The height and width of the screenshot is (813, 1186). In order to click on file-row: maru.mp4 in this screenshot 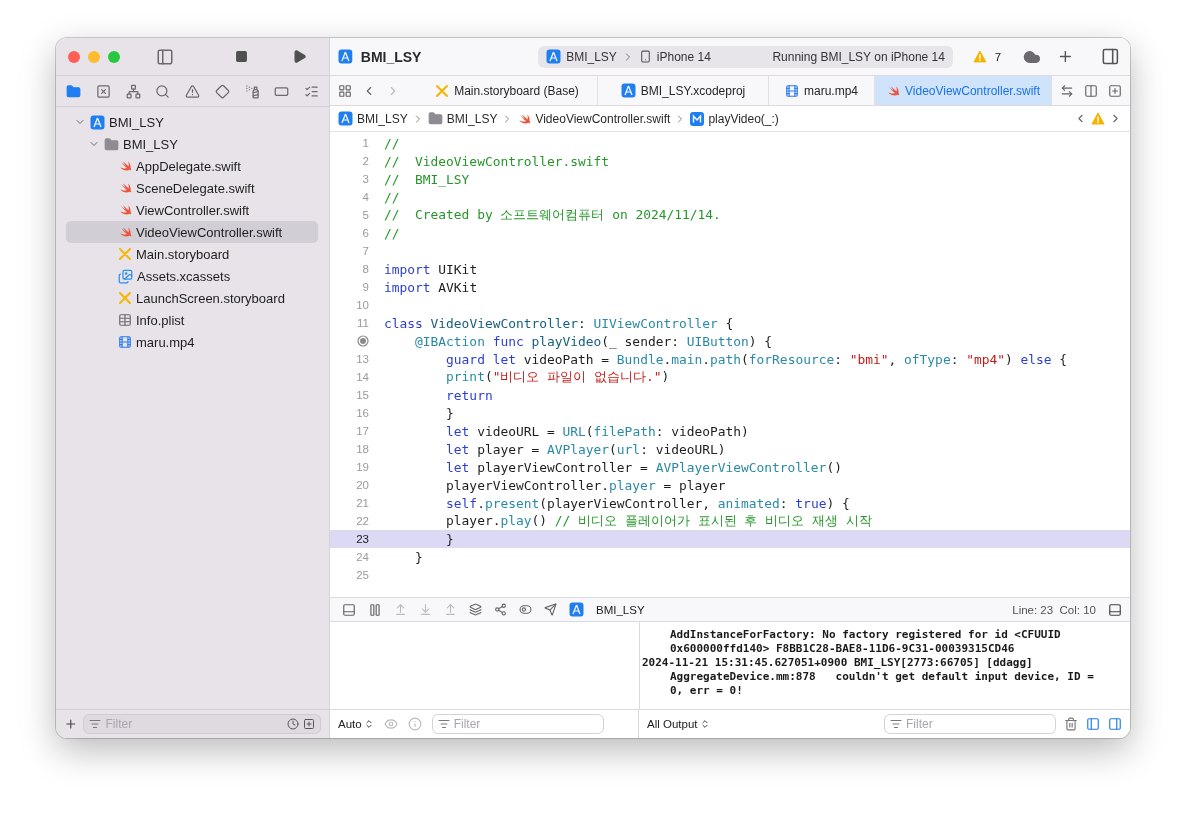, I will do `click(192, 342)`.